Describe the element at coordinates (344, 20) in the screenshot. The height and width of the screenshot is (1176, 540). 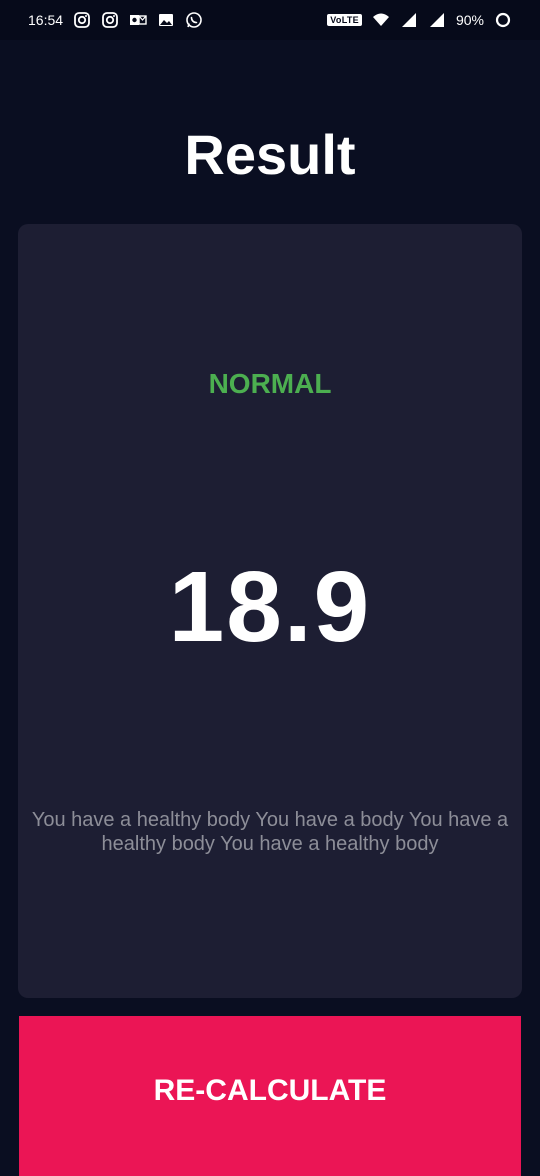
I see `volte-badge: VoLTE` at that location.